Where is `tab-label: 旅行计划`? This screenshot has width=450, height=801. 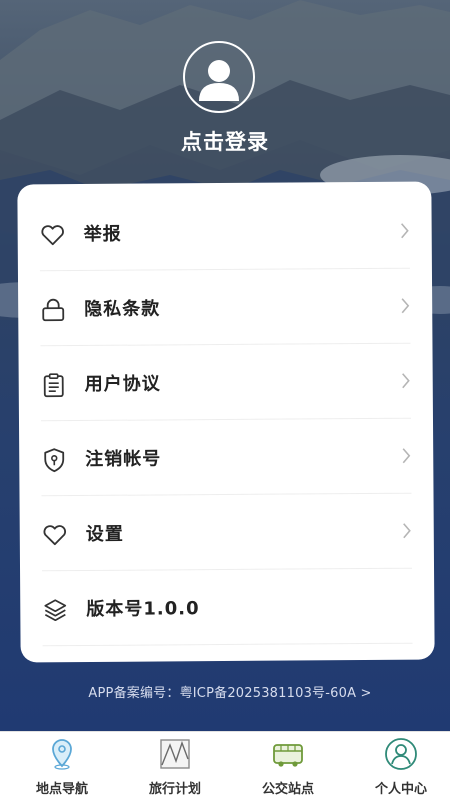 tab-label: 旅行计划 is located at coordinates (174, 789).